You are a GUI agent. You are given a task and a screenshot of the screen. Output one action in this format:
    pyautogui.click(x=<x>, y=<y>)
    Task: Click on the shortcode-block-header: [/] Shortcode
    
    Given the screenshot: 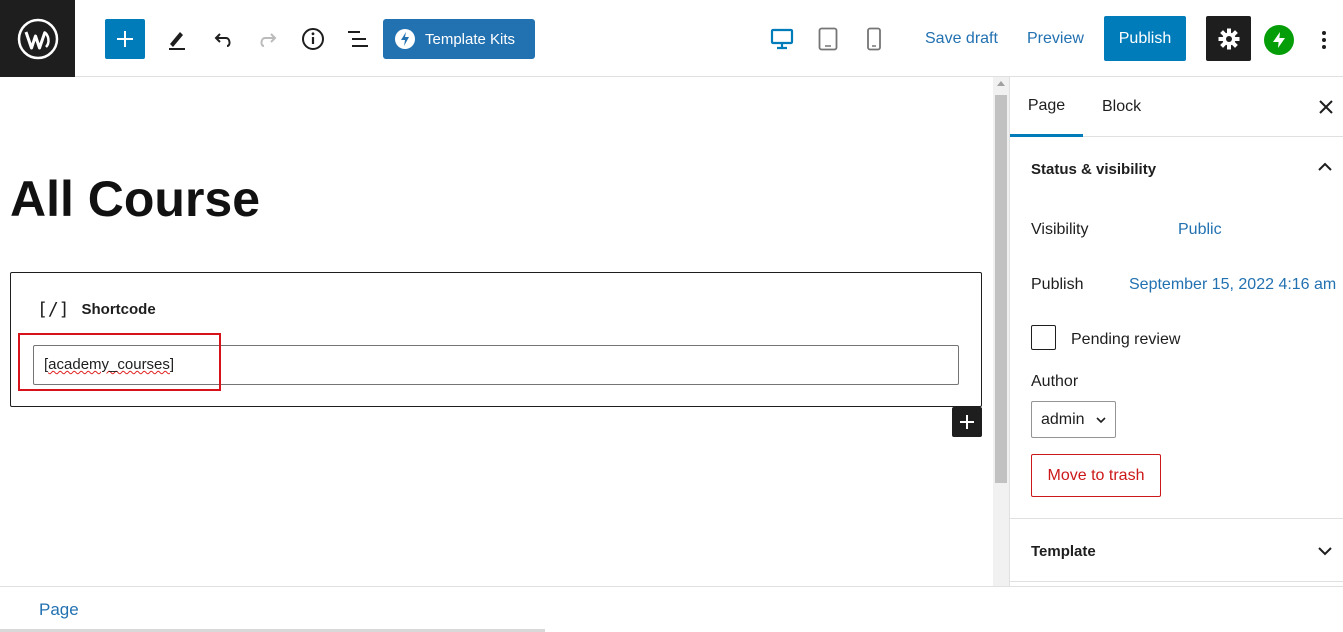 What is the action you would take?
    pyautogui.click(x=96, y=309)
    